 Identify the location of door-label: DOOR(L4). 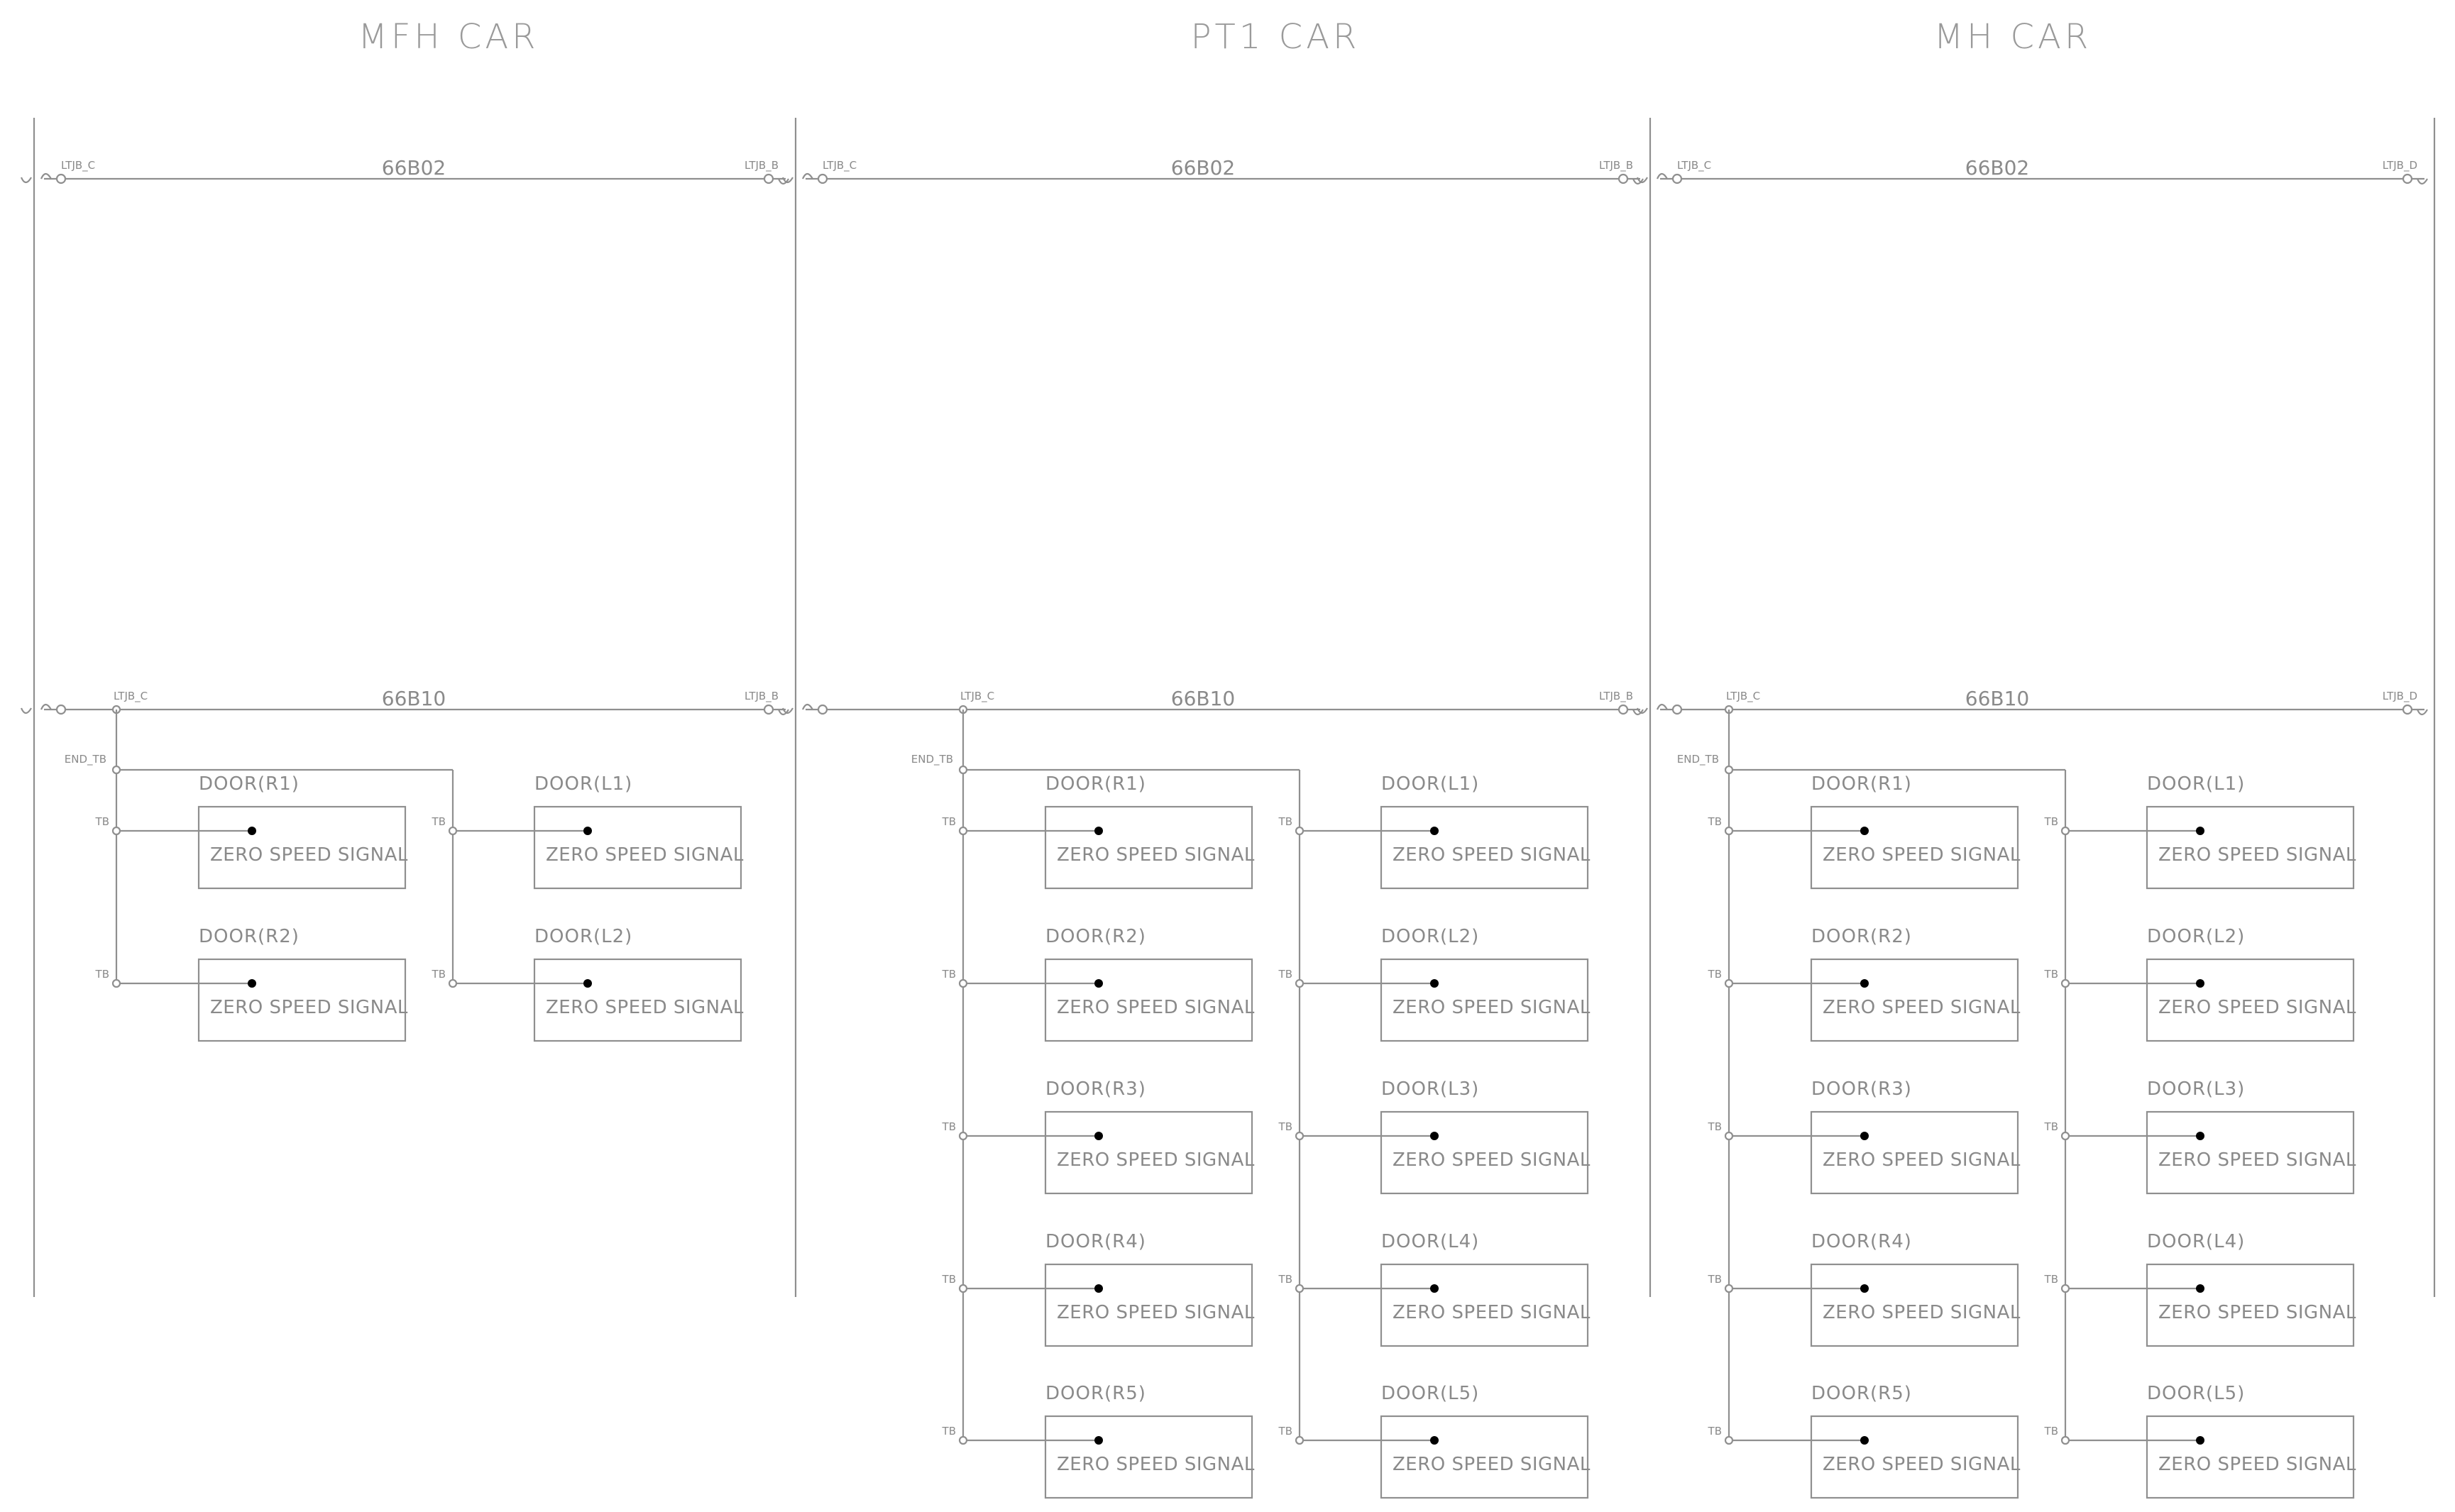
(2196, 1241).